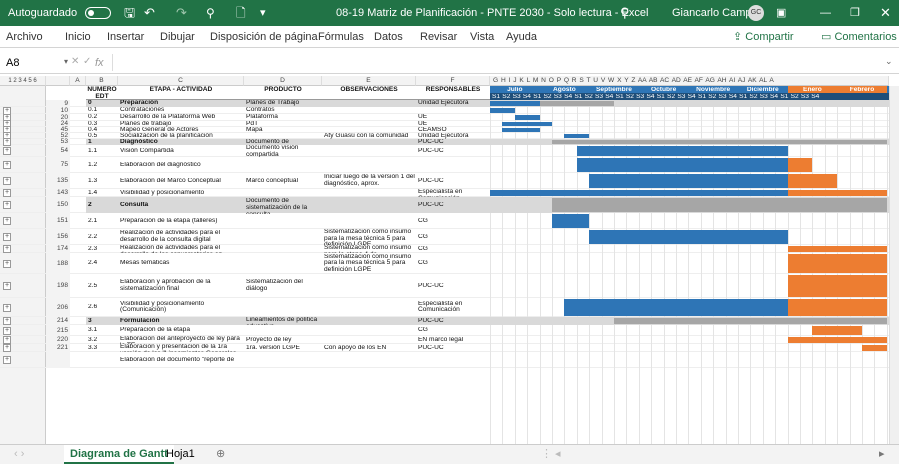  Describe the element at coordinates (87, 61) in the screenshot. I see `confirm-icon: ✓` at that location.